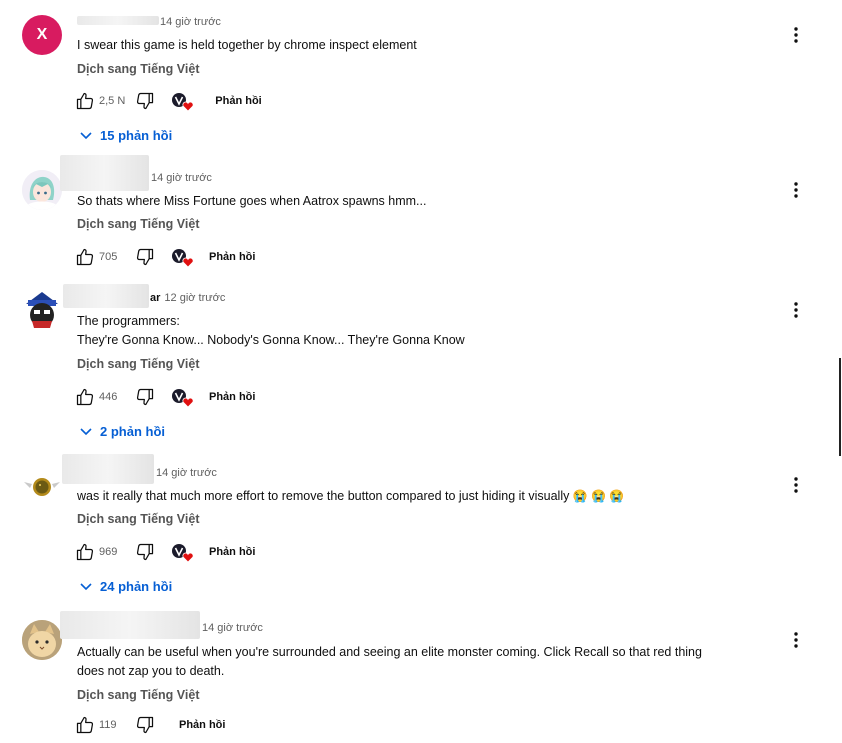  I want to click on like-count: 119, so click(108, 725).